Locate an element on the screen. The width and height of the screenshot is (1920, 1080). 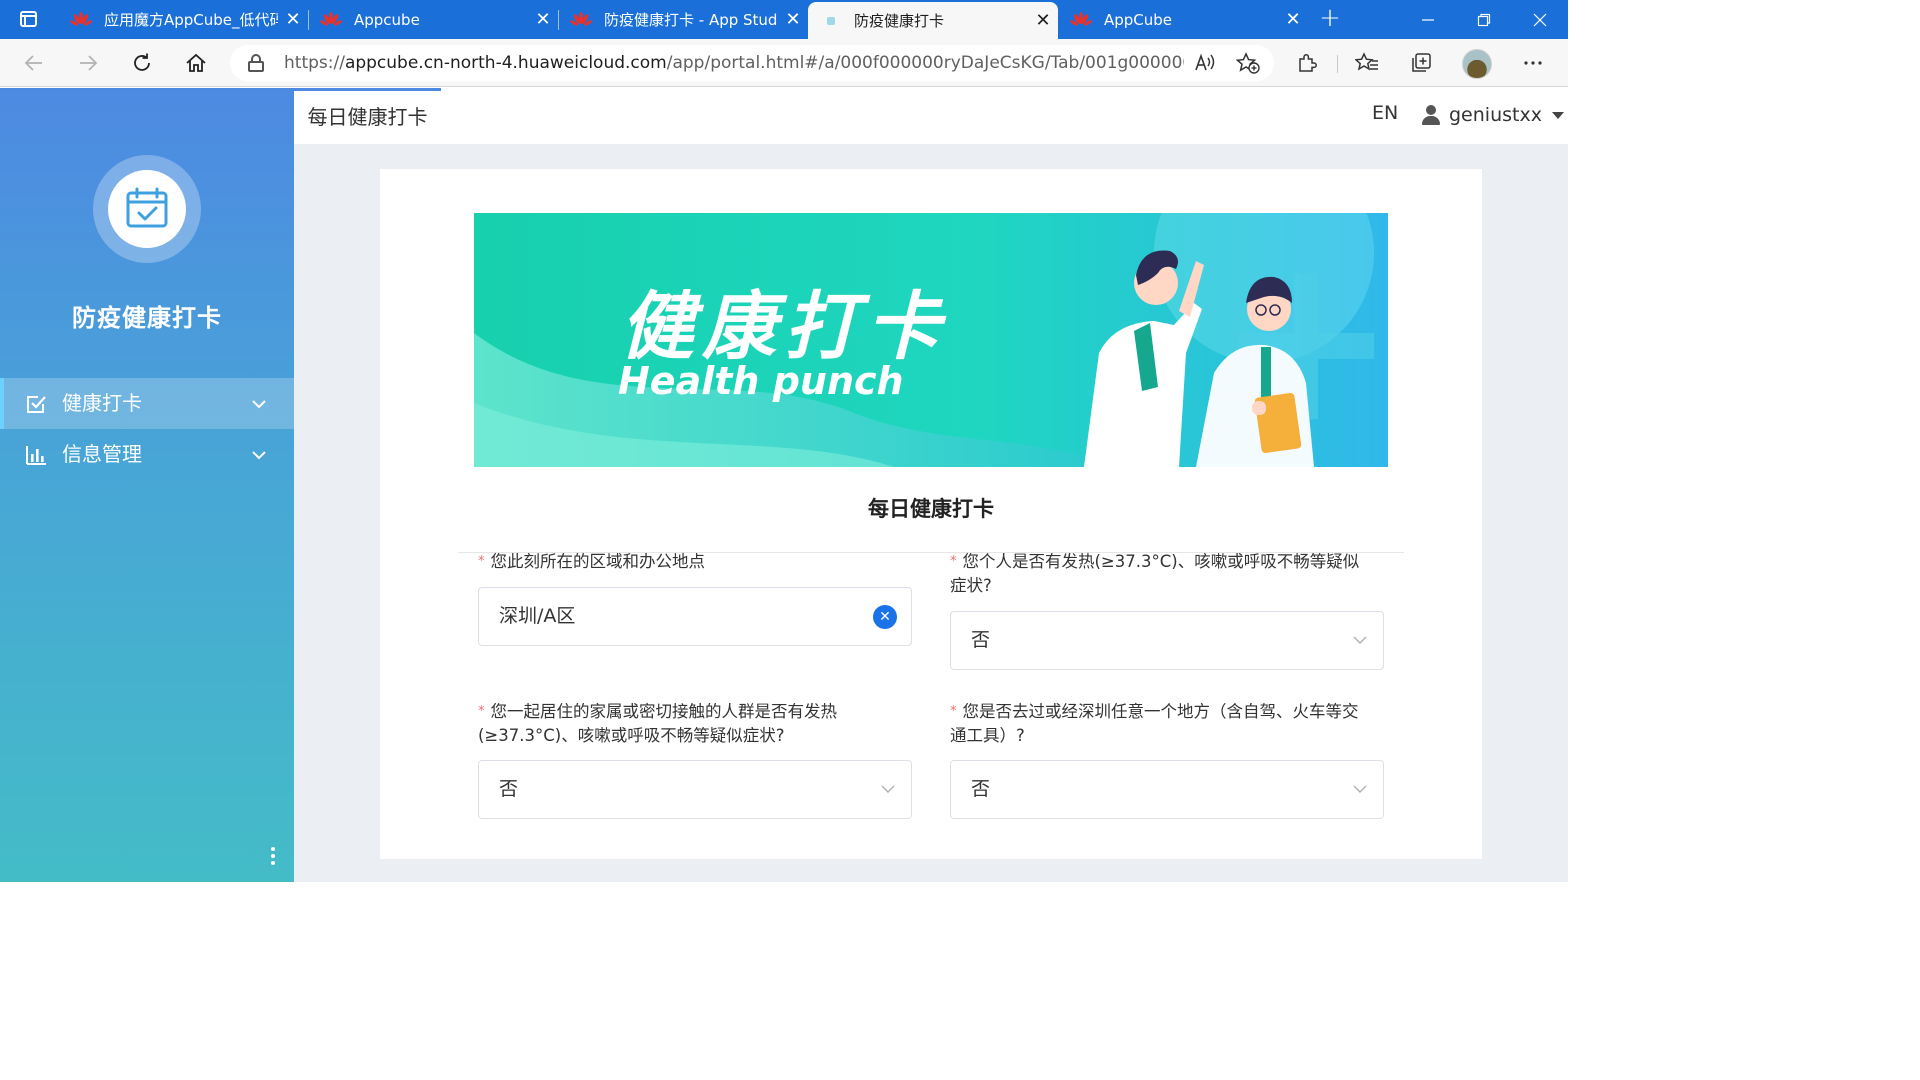
field-label-fever: * 您个人是否有发热(≥37.3°C)、咳嗽或呼吸不畅等疑似 症状? is located at coordinates (1170, 574).